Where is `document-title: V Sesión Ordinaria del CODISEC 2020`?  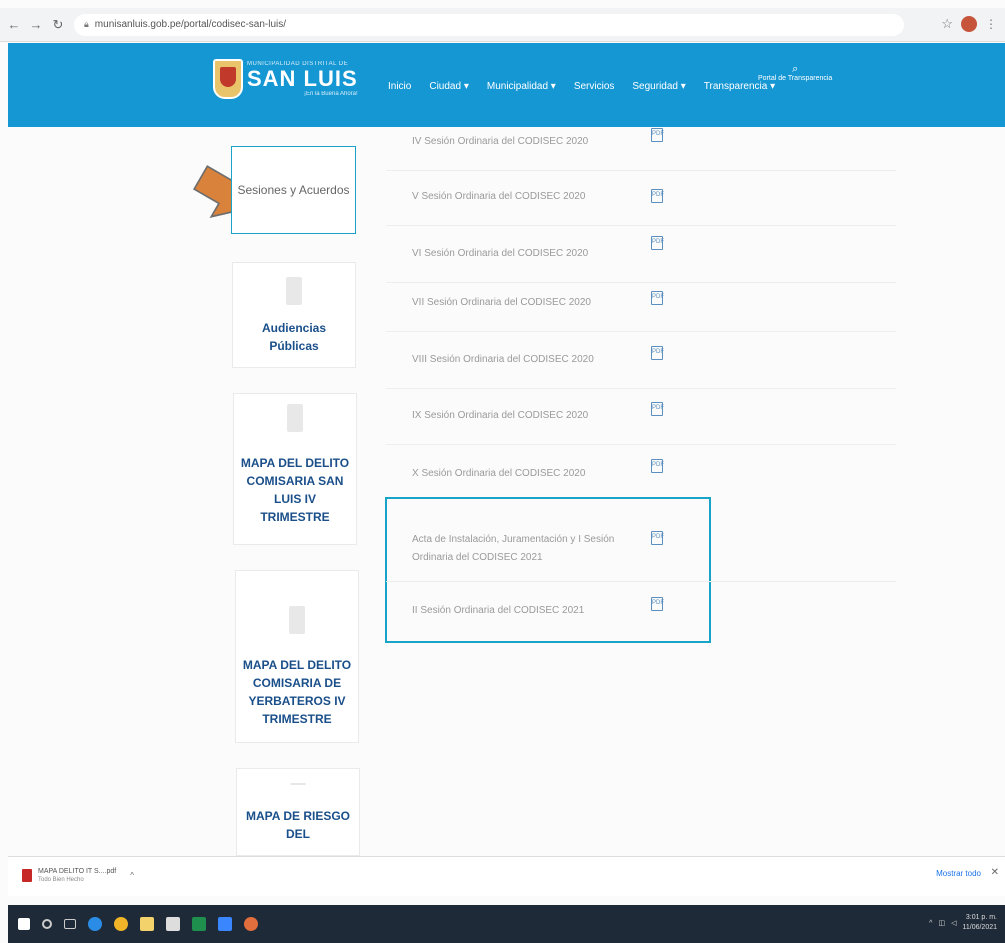 document-title: V Sesión Ordinaria del CODISEC 2020 is located at coordinates (522, 197).